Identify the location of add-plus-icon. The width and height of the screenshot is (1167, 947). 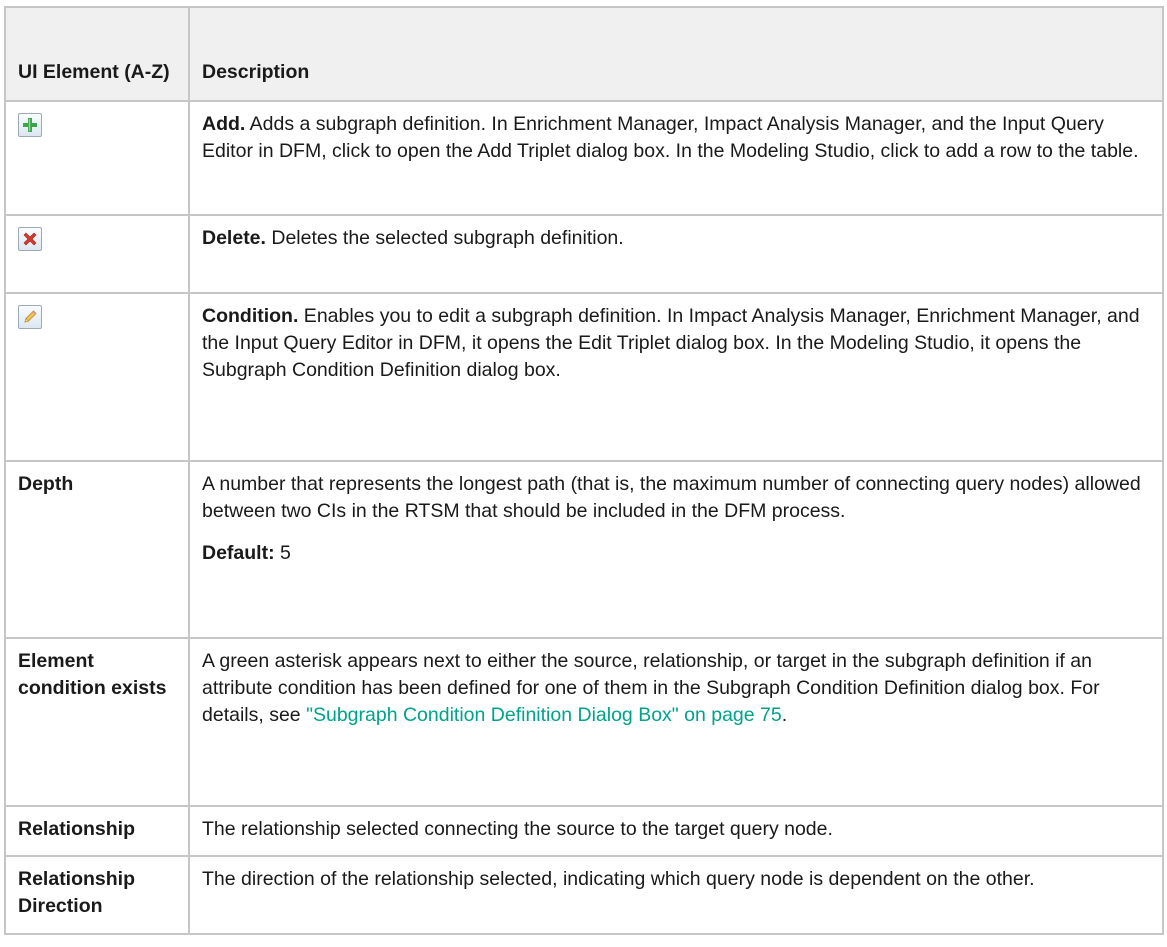
(30, 125).